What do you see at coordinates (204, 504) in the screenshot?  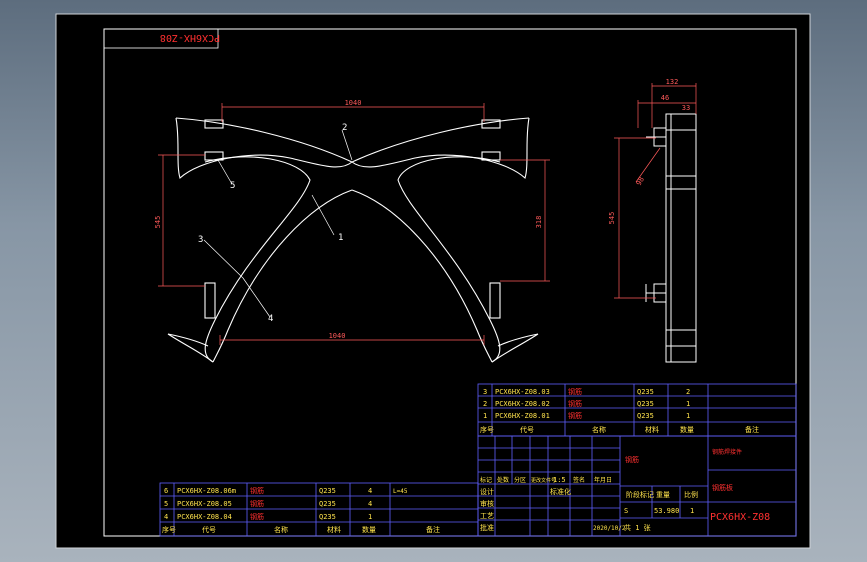 I see `bom-l-code-5: PCX6HX-Z08.05` at bounding box center [204, 504].